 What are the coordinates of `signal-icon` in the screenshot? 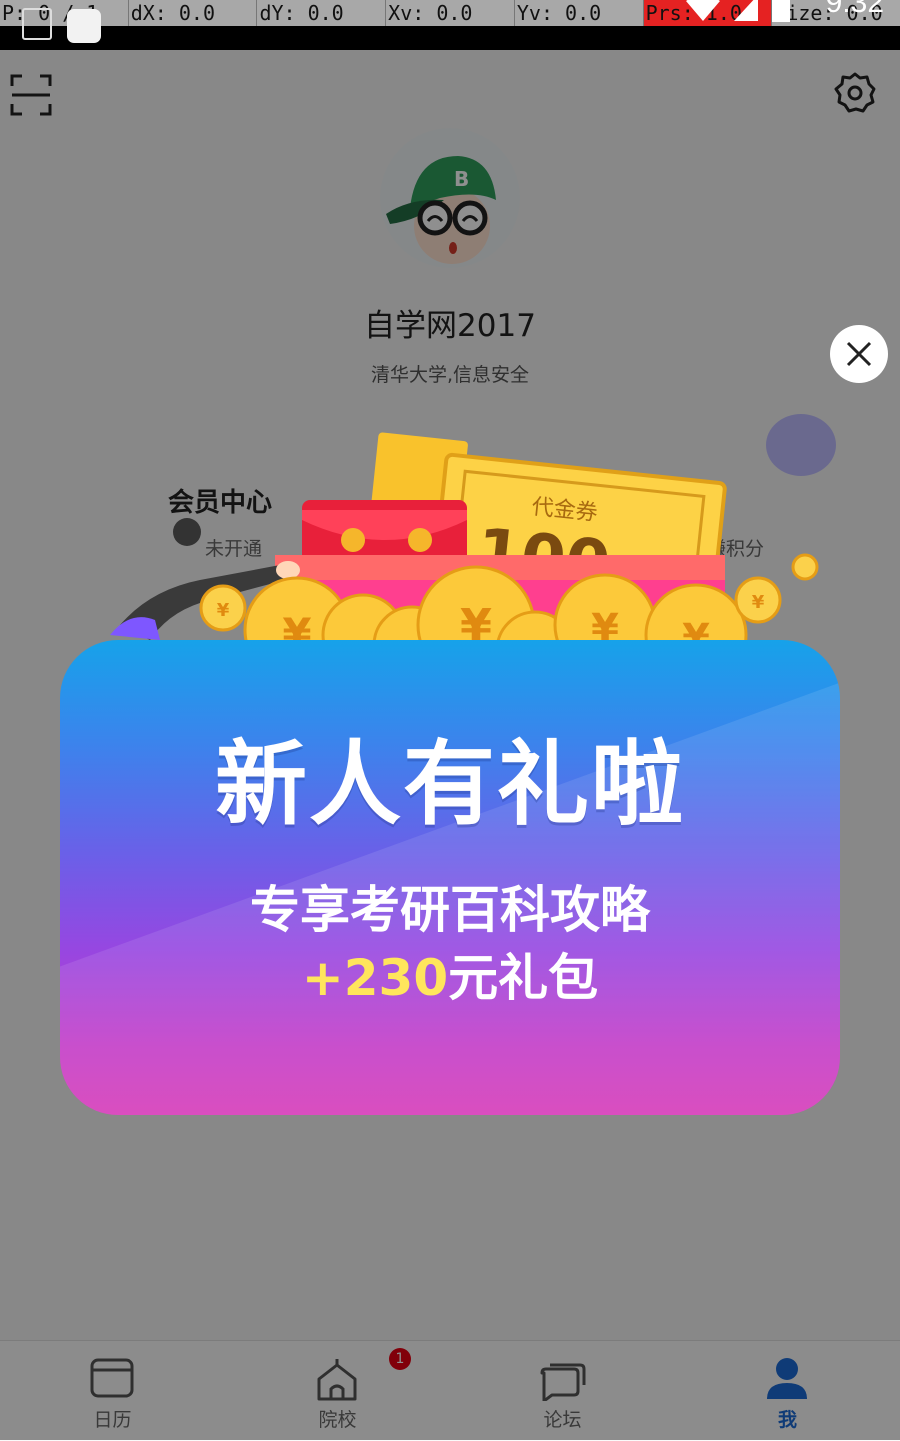 It's located at (746, 10).